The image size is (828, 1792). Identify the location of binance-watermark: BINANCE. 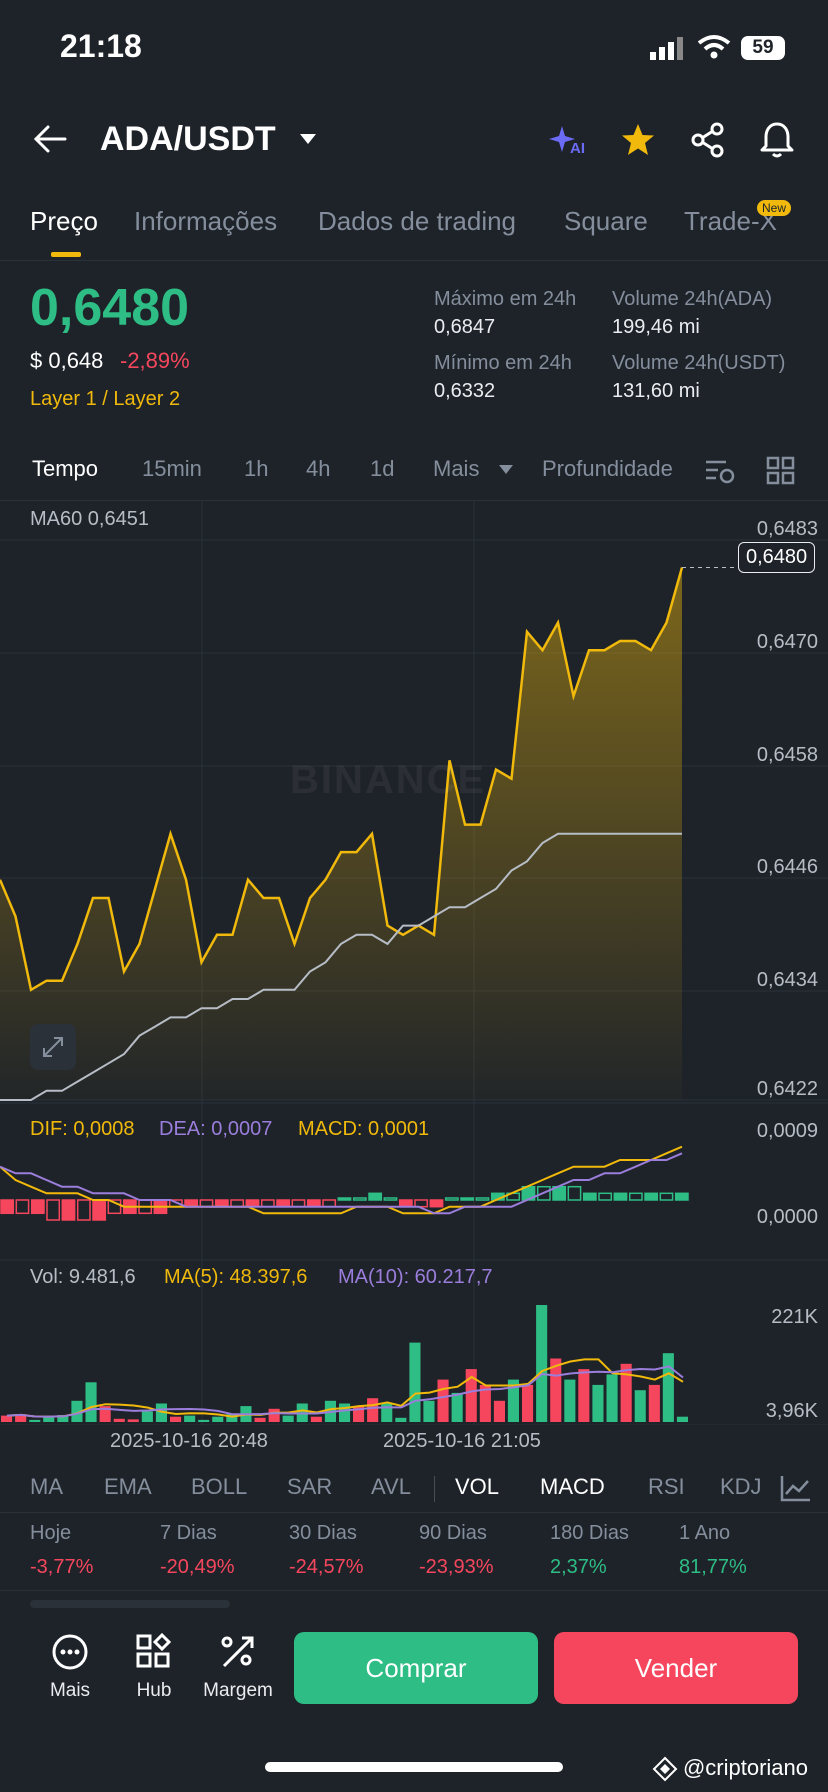
(388, 780).